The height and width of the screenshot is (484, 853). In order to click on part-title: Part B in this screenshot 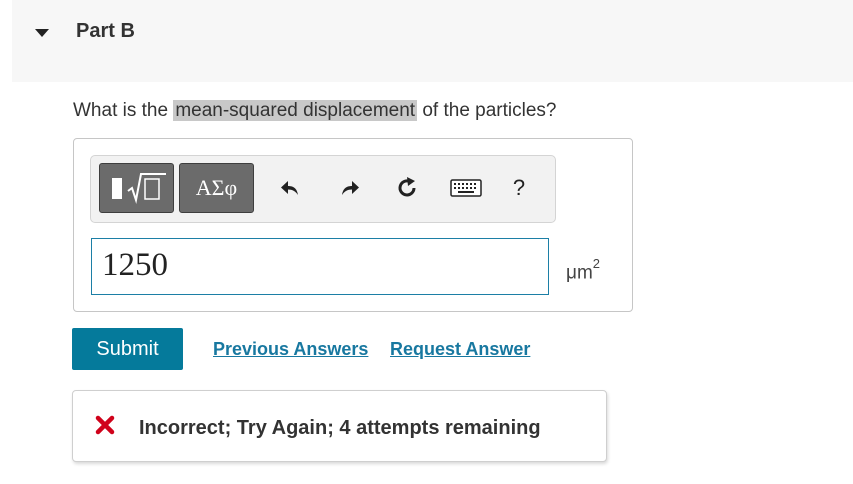, I will do `click(105, 31)`.